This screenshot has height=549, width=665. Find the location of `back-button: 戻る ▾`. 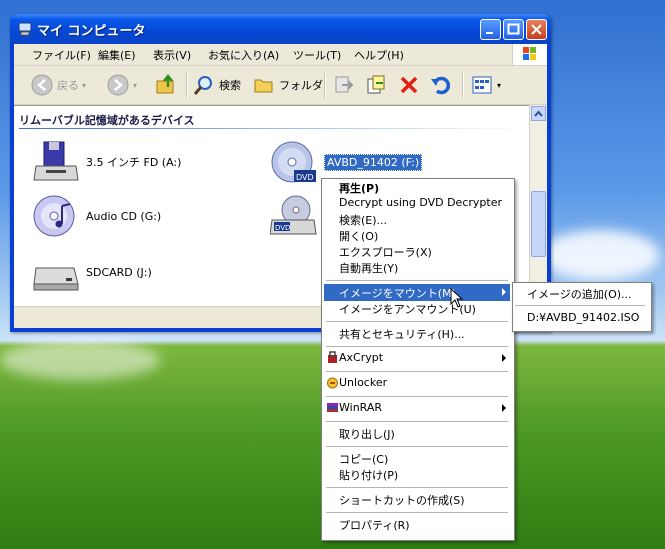

back-button: 戻る ▾ is located at coordinates (58, 85).